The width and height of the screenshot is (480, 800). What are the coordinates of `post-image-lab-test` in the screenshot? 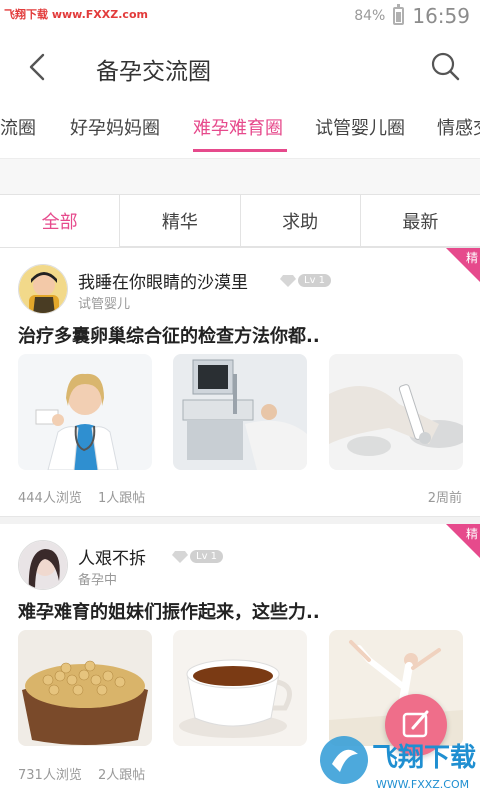 It's located at (396, 412).